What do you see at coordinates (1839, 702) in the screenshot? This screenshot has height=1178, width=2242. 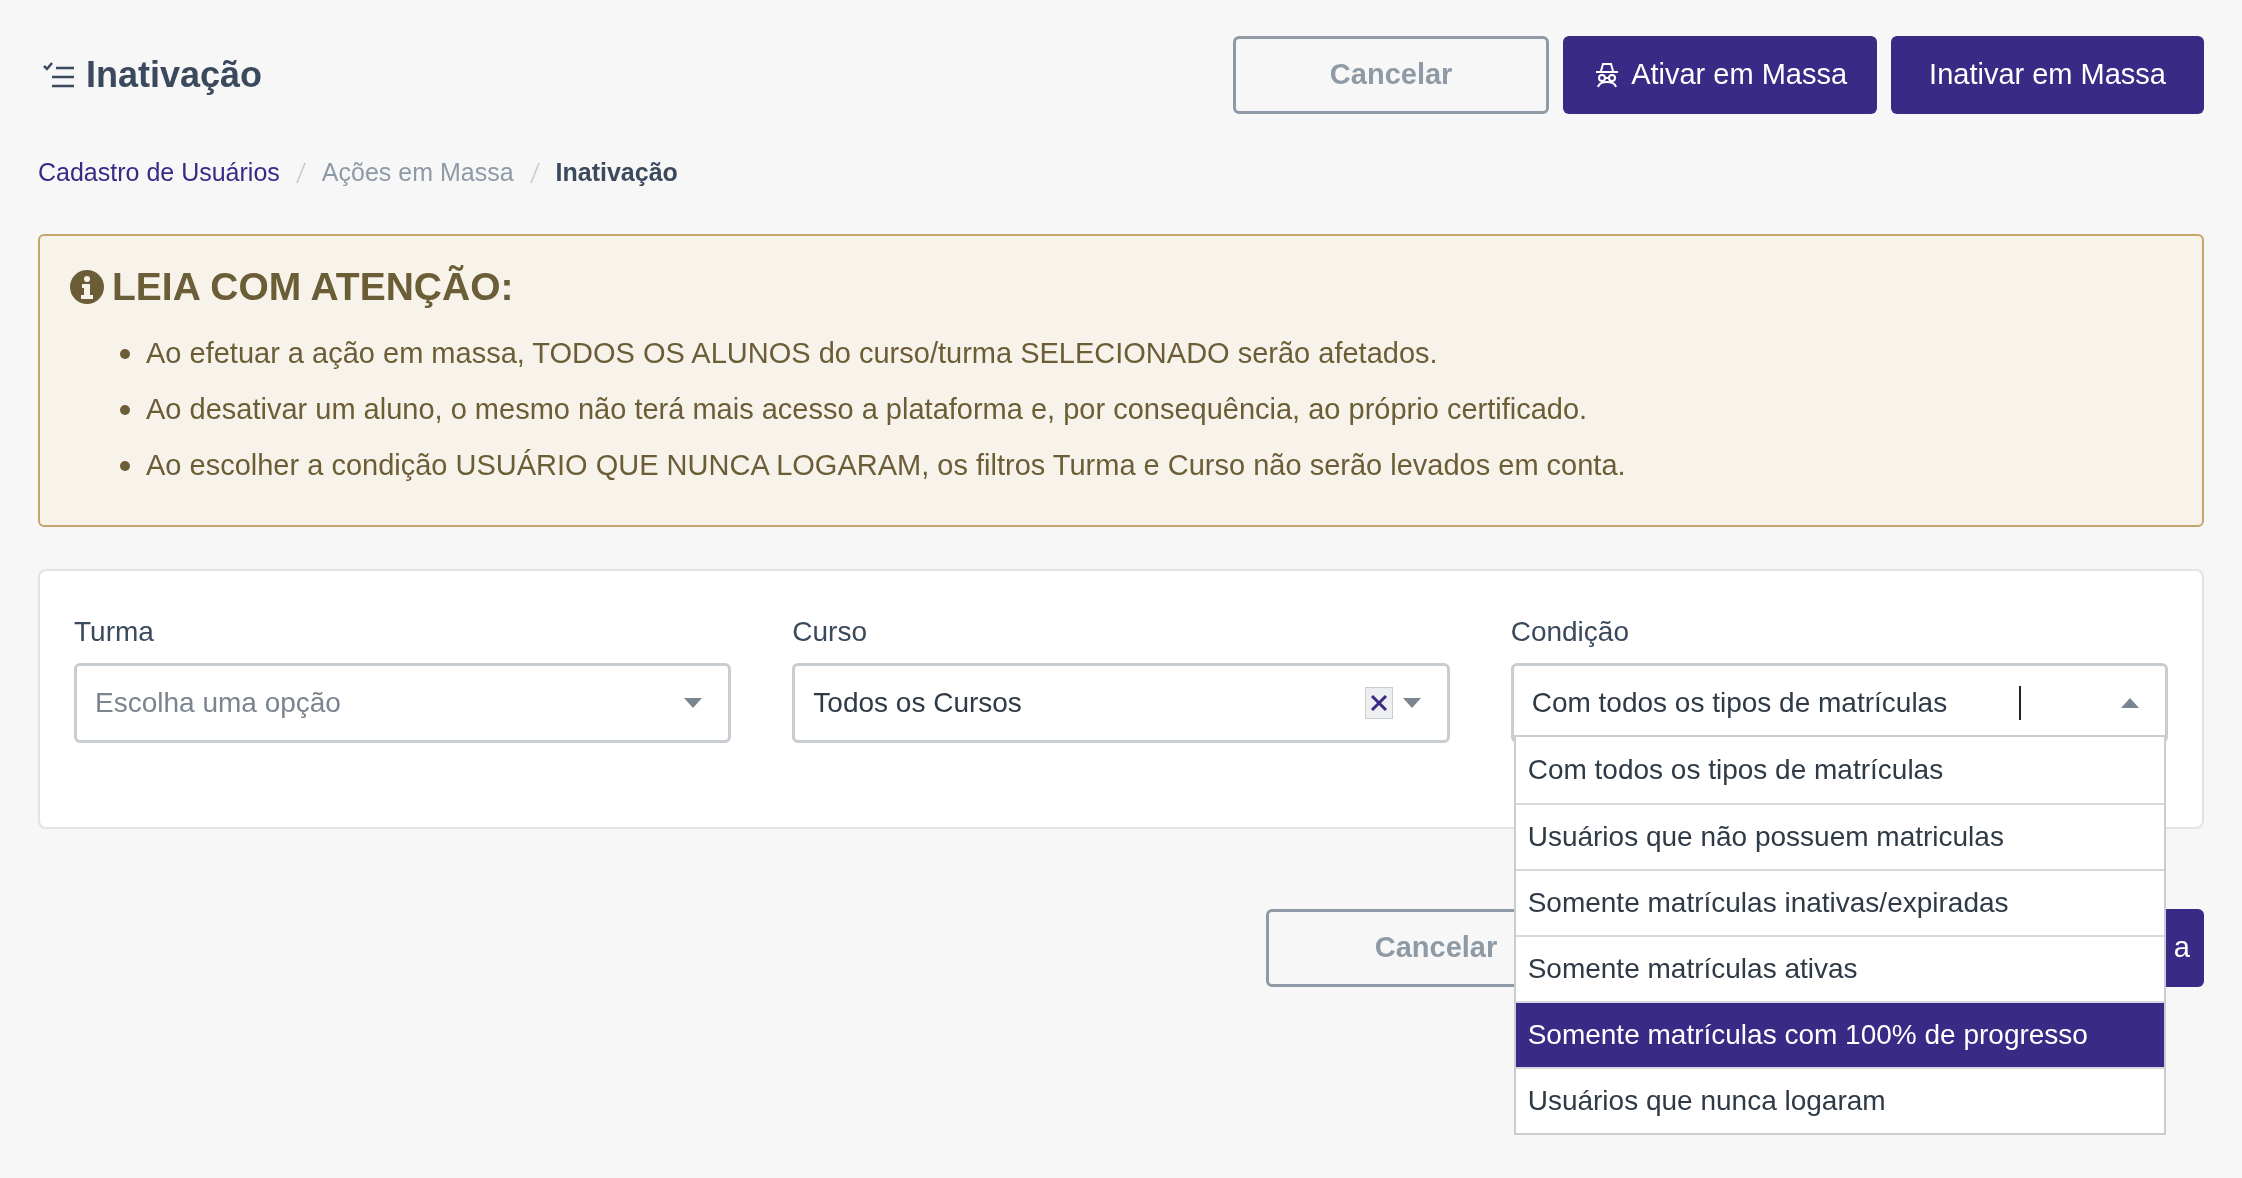 I see `select-field: Com todos os tipos de matrículas` at bounding box center [1839, 702].